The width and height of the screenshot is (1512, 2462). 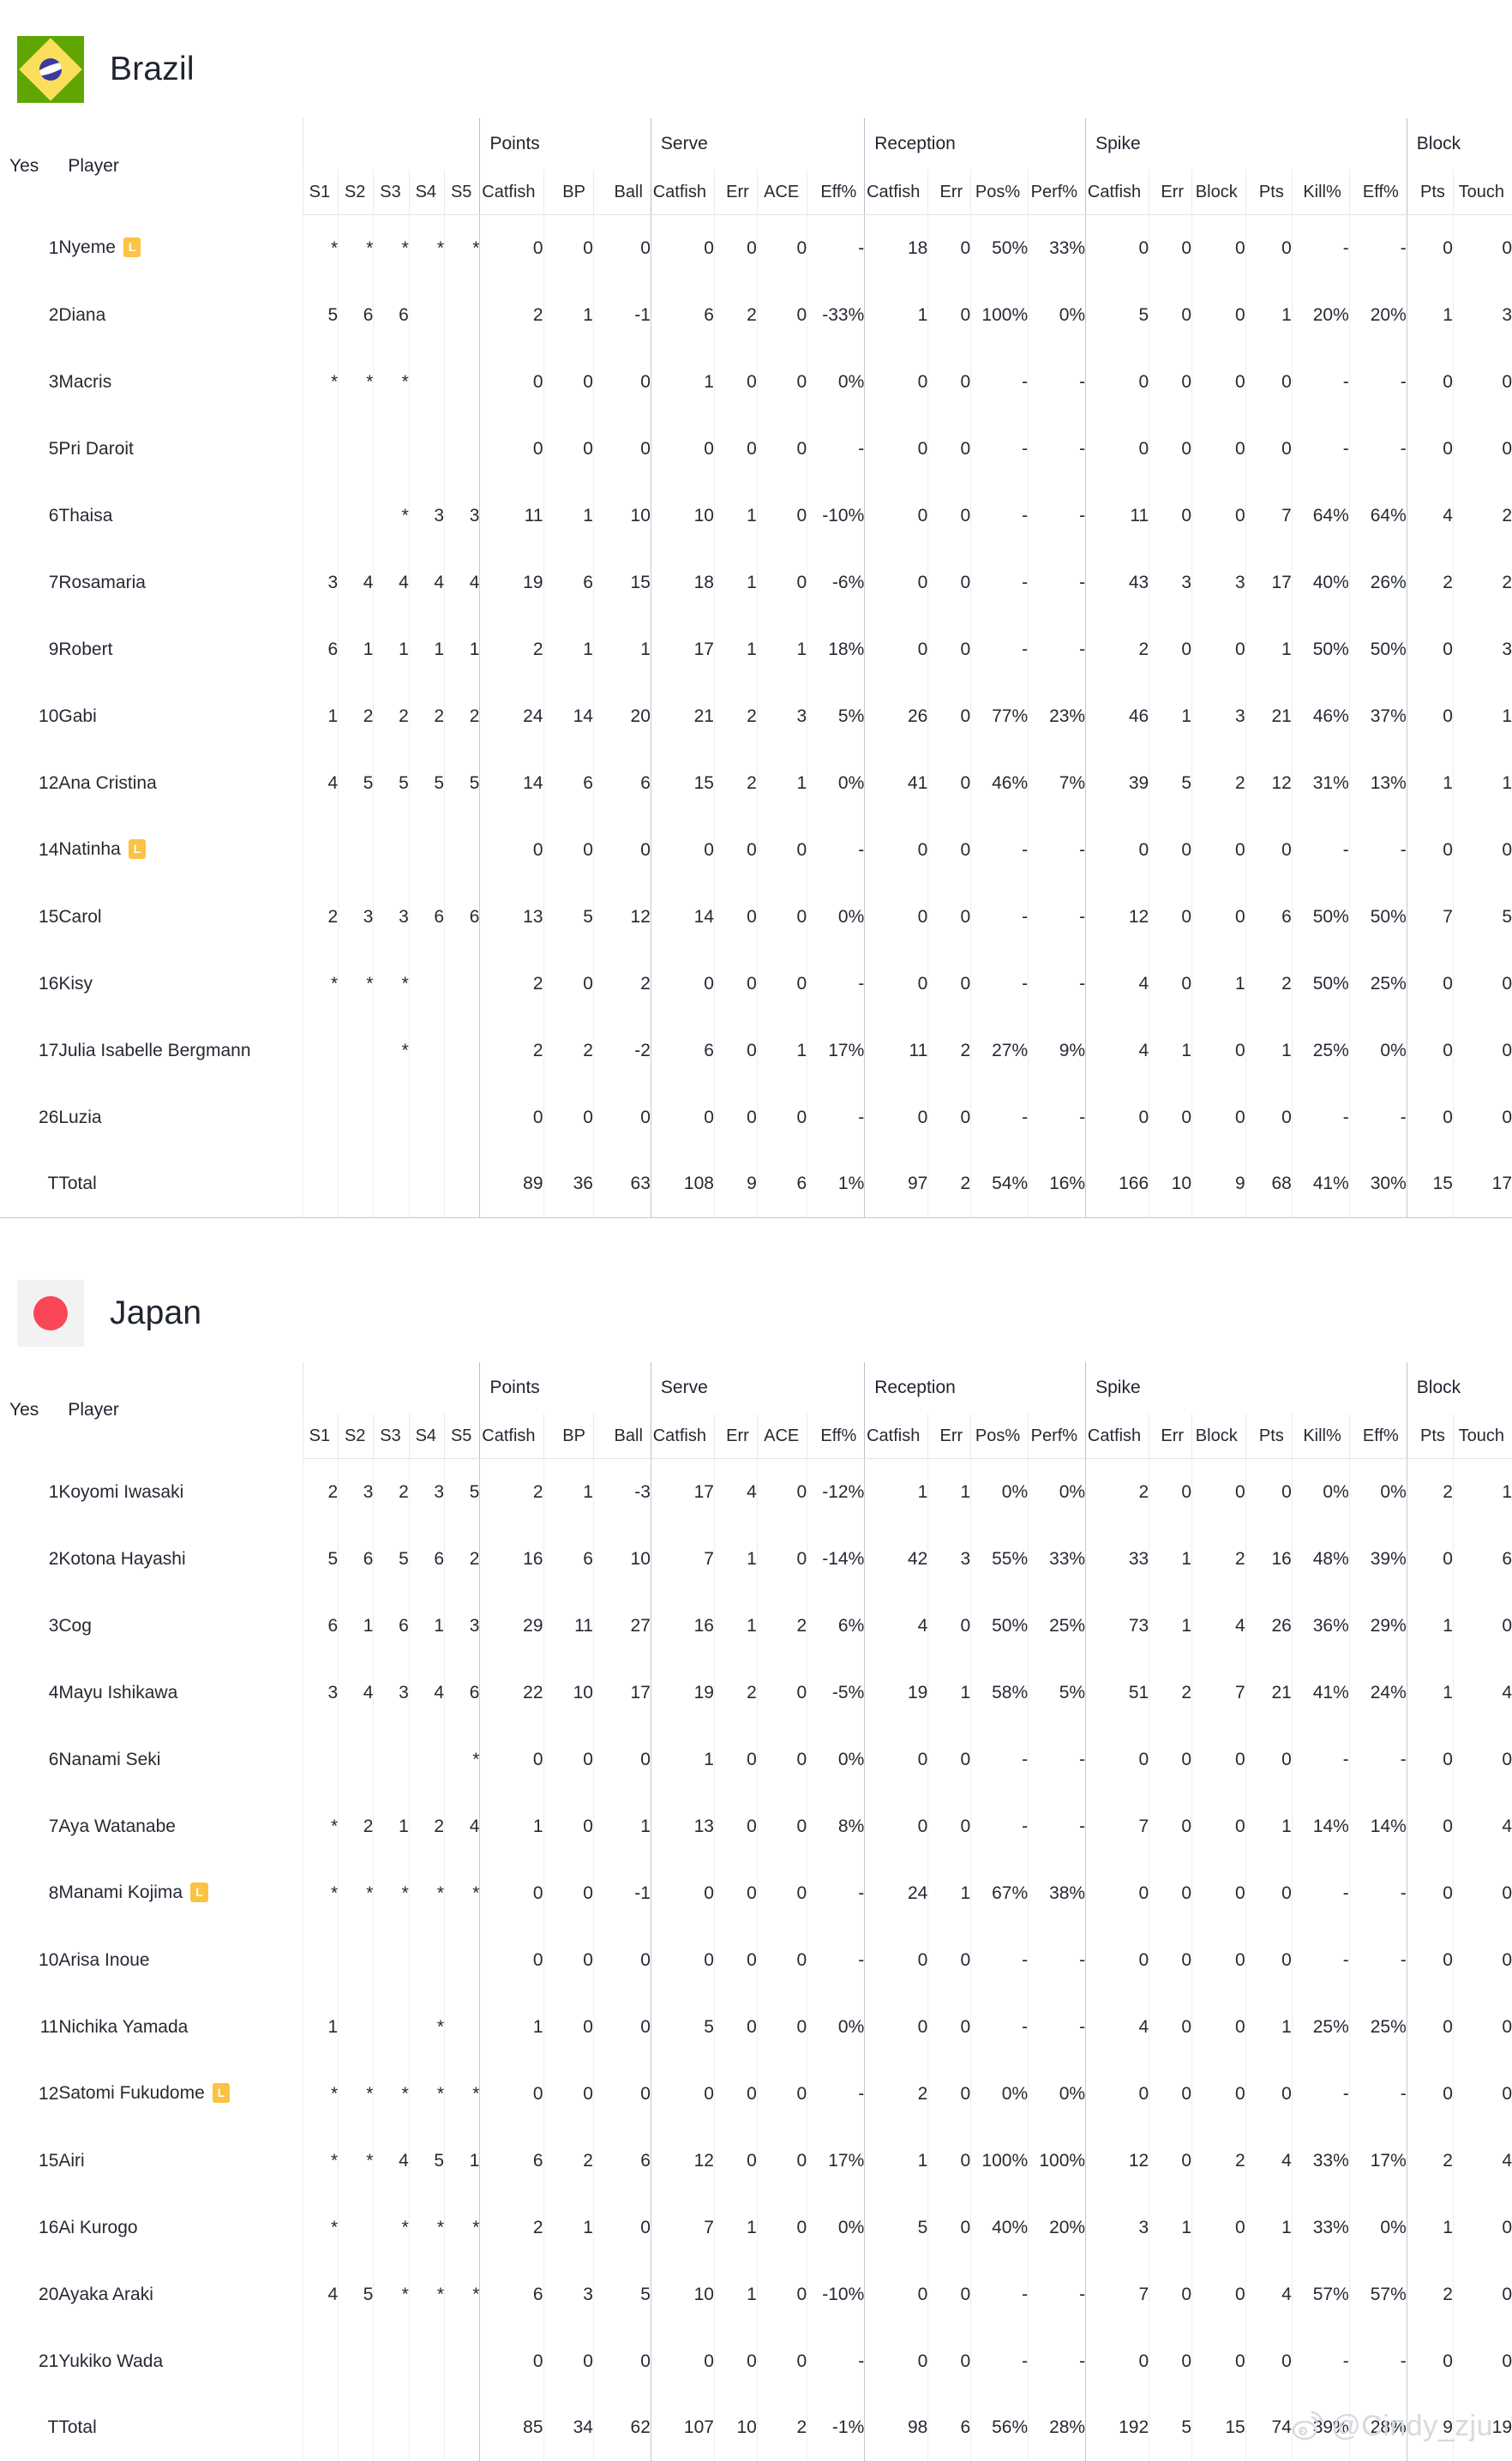 I want to click on stat-cell-s5: *, so click(x=462, y=2227).